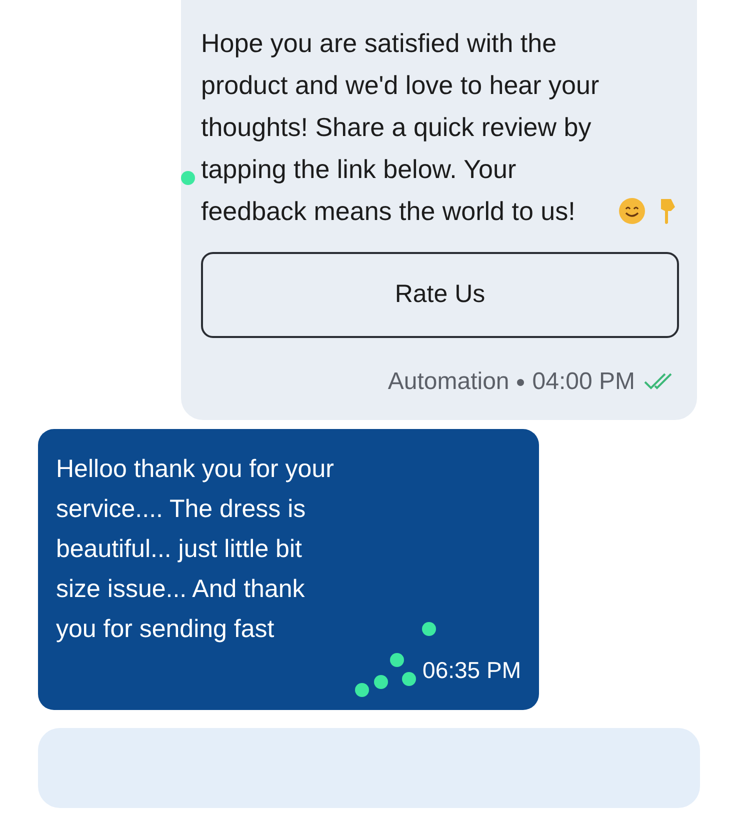  What do you see at coordinates (583, 382) in the screenshot?
I see `message-time: 04:00 PM` at bounding box center [583, 382].